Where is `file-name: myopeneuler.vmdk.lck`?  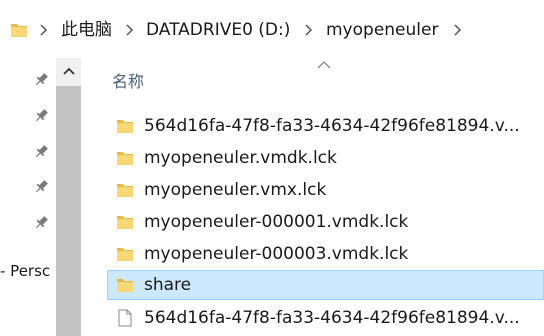 file-name: myopeneuler.vmdk.lck is located at coordinates (240, 158).